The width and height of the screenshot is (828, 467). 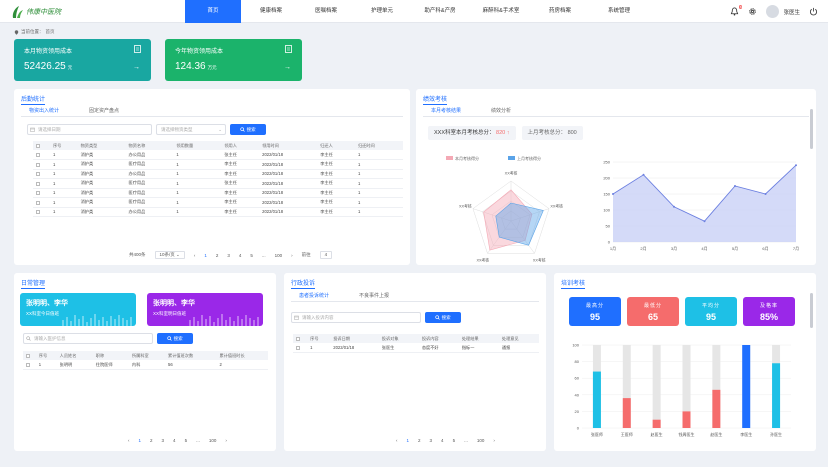 What do you see at coordinates (233, 60) in the screenshot?
I see `stat-card-year: 今年物资领用成本 124.36 万元 →` at bounding box center [233, 60].